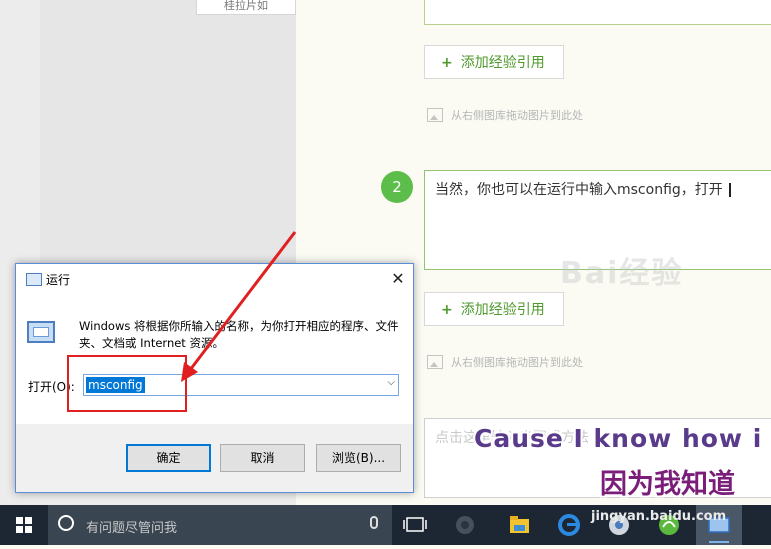 The height and width of the screenshot is (549, 771). I want to click on task-view-icon, so click(415, 525).